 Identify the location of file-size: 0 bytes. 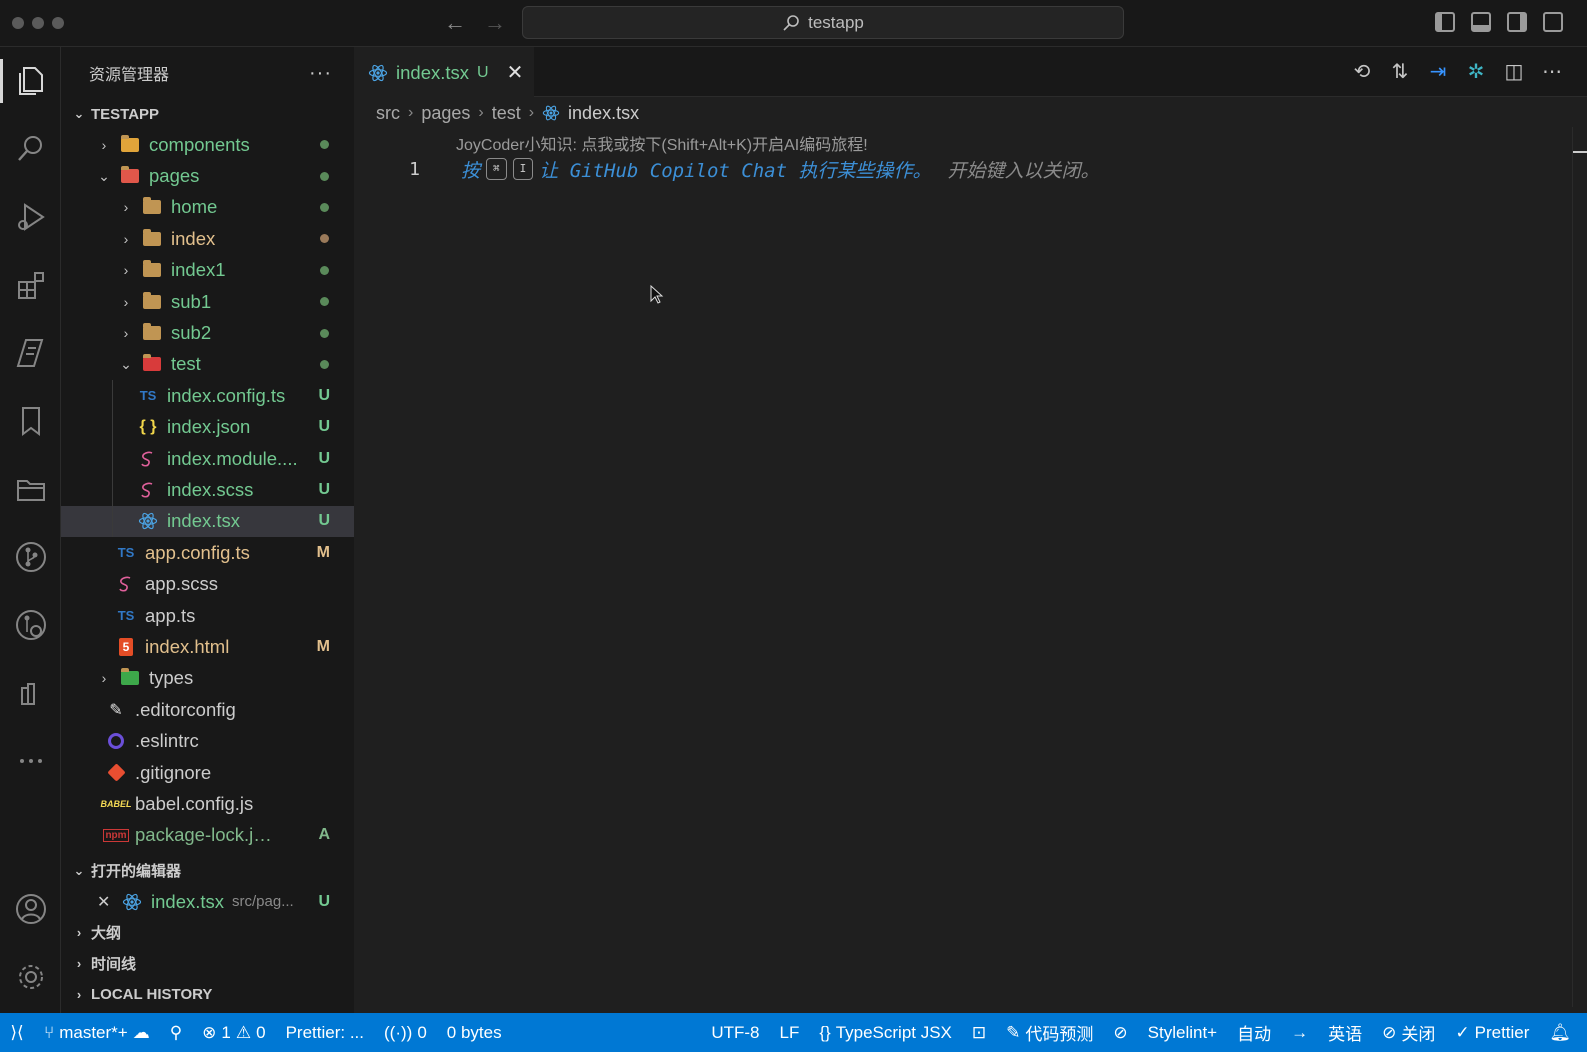
(474, 1033).